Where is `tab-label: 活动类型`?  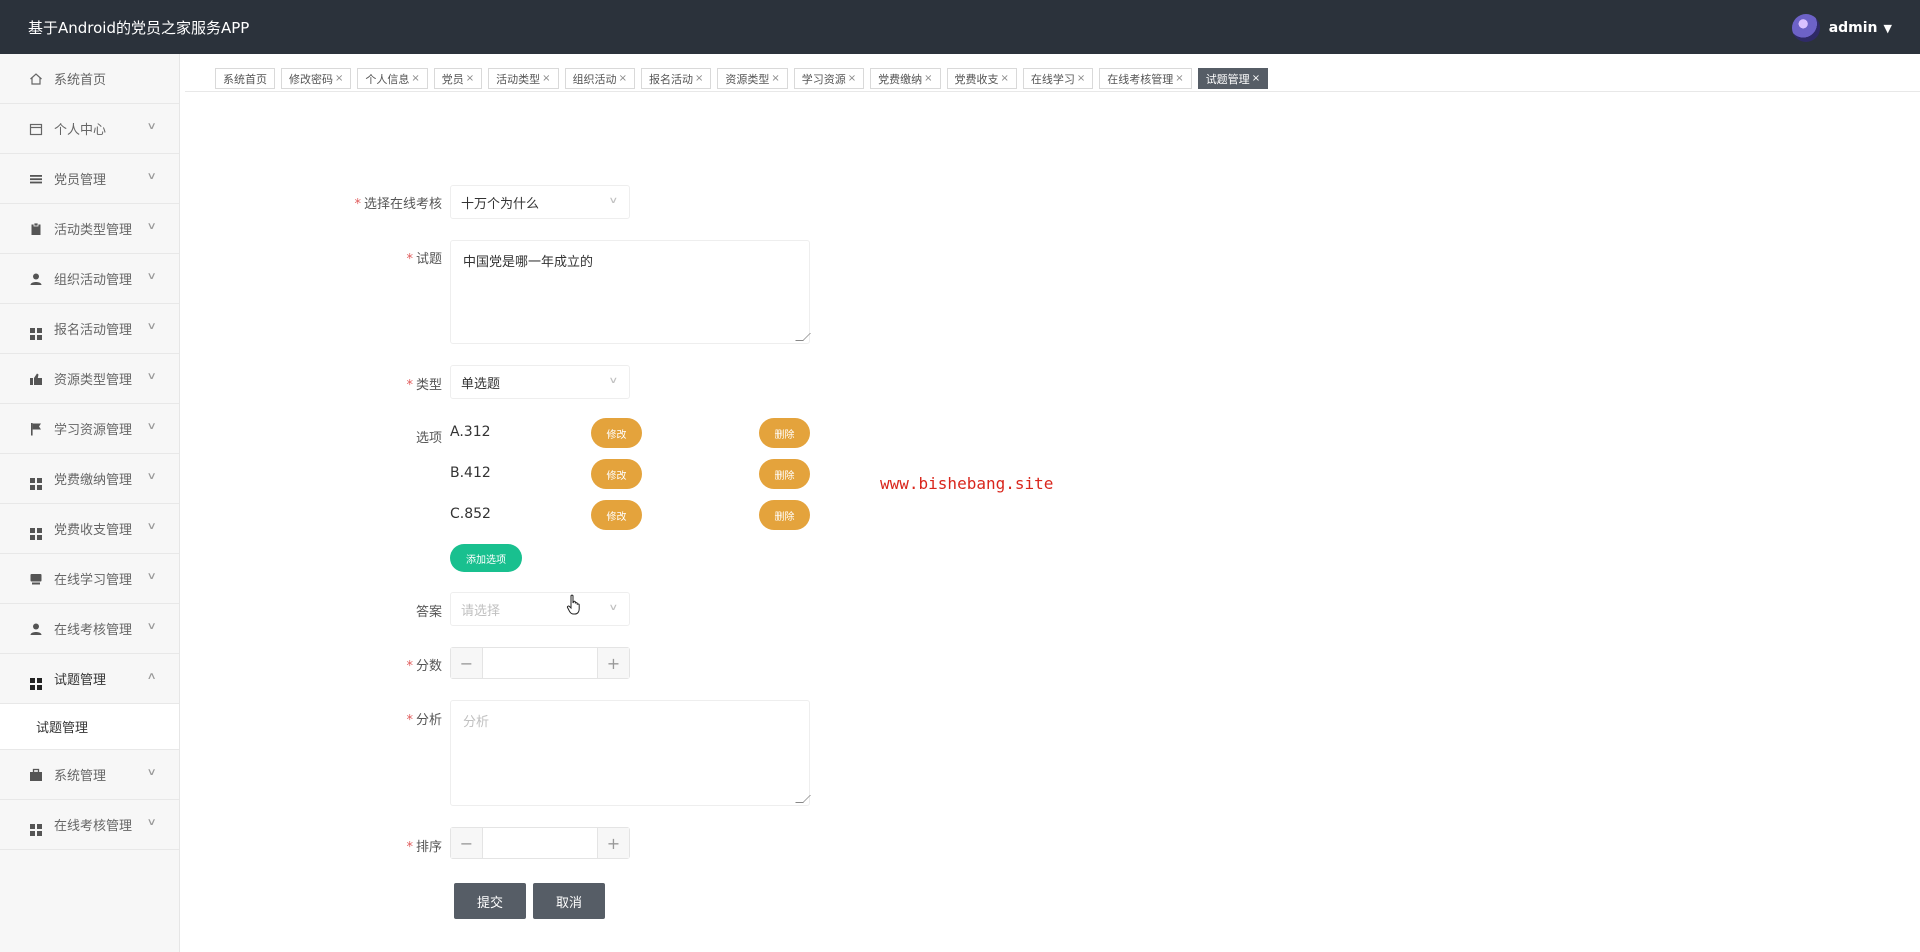
tab-label: 活动类型 is located at coordinates (518, 79).